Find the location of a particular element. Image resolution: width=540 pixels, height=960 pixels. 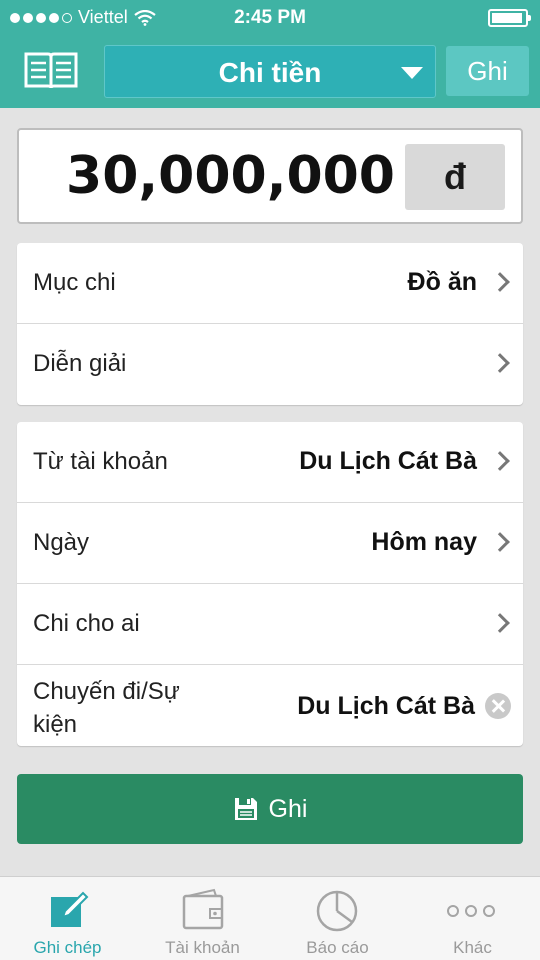

row-label: Chi cho ai is located at coordinates (86, 623).